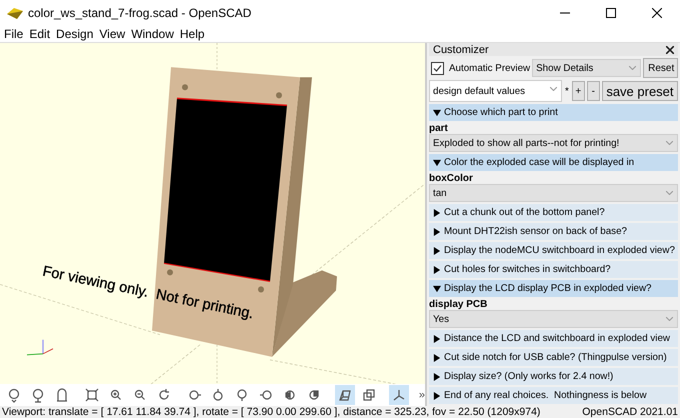 Image resolution: width=680 pixels, height=418 pixels. What do you see at coordinates (553, 231) in the screenshot?
I see `parameter-group-header: Mount DHT22ish sensor on back of base?` at bounding box center [553, 231].